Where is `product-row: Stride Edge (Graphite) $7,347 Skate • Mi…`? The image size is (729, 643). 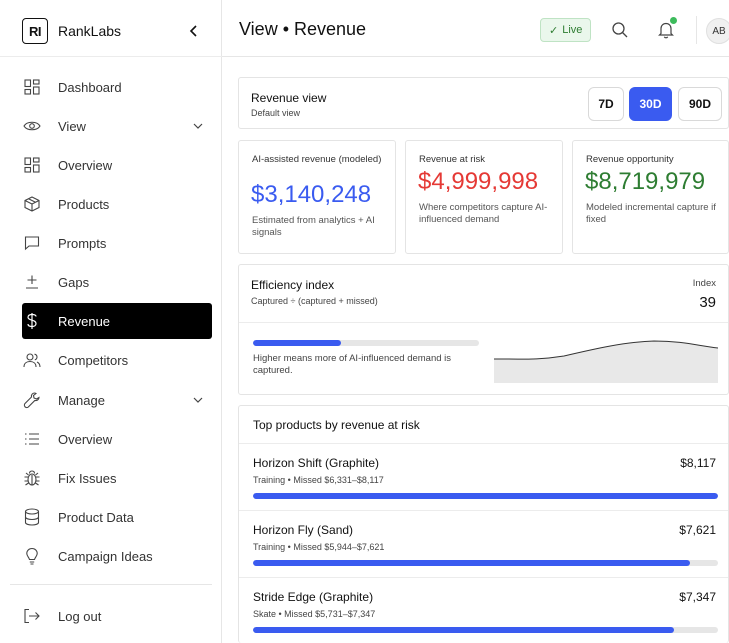 product-row: Stride Edge (Graphite) $7,347 Skate • Mi… is located at coordinates (483, 610).